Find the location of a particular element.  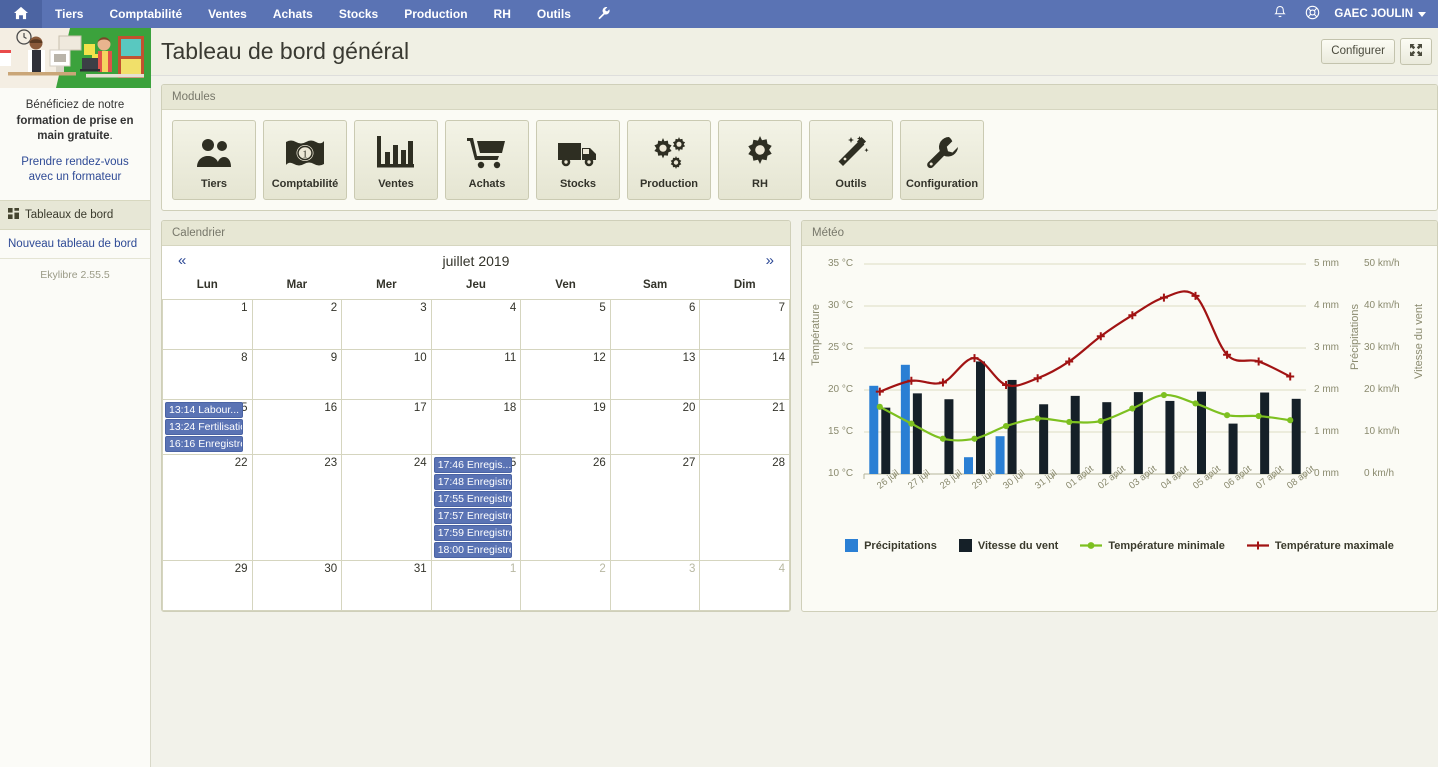

chart-legend-item: Précipitations is located at coordinates (891, 545).